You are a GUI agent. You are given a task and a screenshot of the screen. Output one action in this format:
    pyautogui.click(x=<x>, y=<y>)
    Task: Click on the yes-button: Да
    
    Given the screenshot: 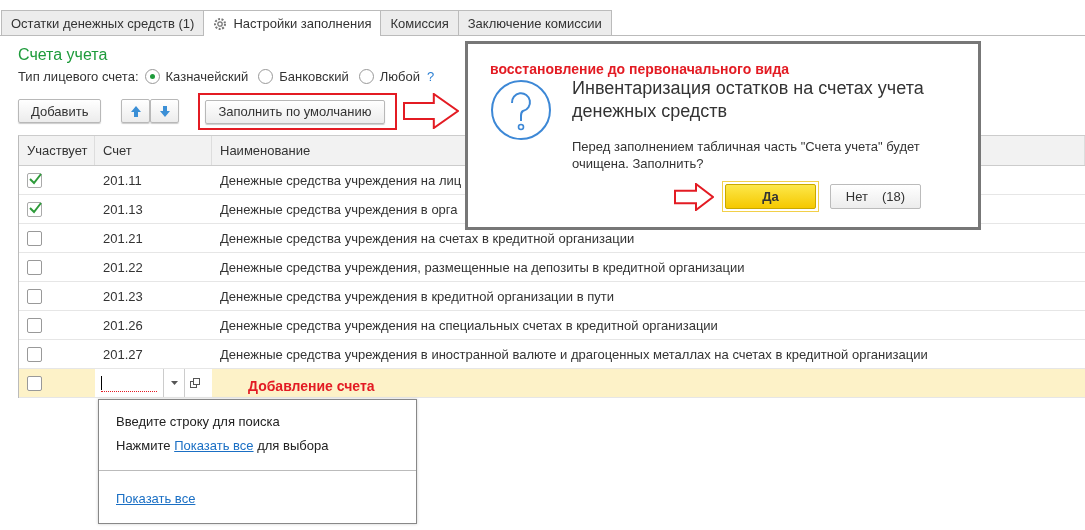 What is the action you would take?
    pyautogui.click(x=770, y=196)
    